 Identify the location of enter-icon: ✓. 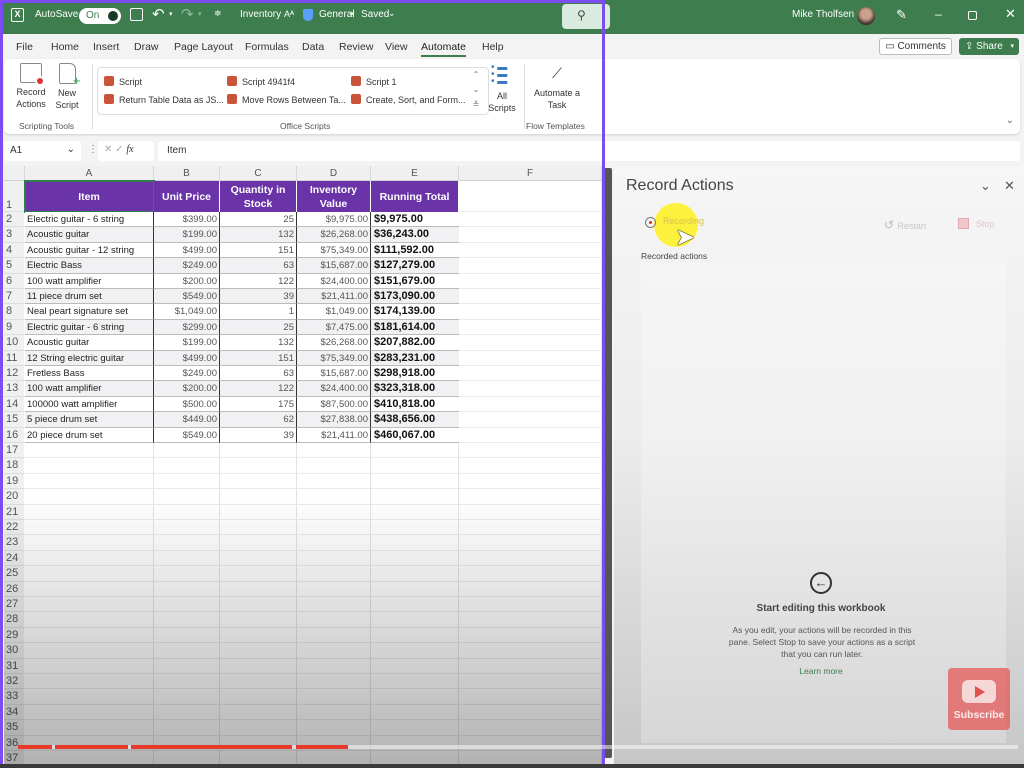
(119, 149).